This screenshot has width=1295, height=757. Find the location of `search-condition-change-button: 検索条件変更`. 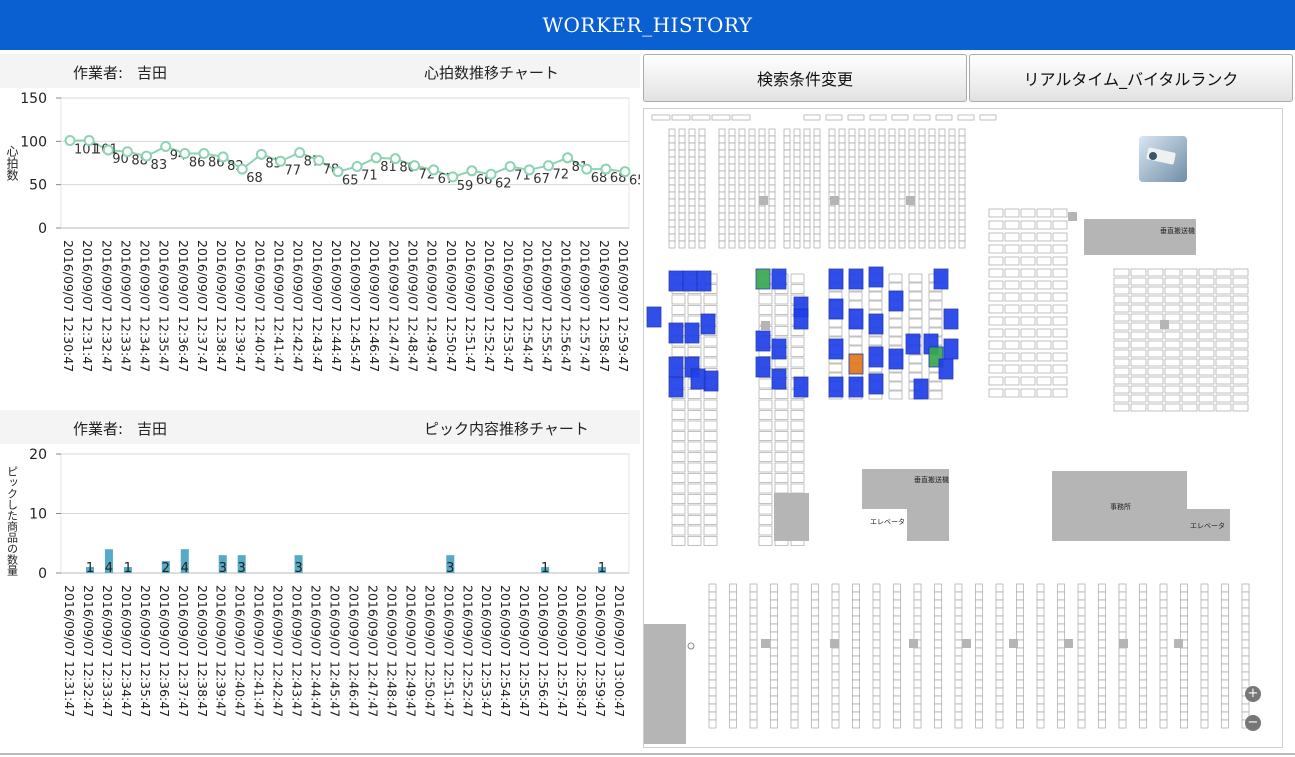

search-condition-change-button: 検索条件変更 is located at coordinates (805, 78).